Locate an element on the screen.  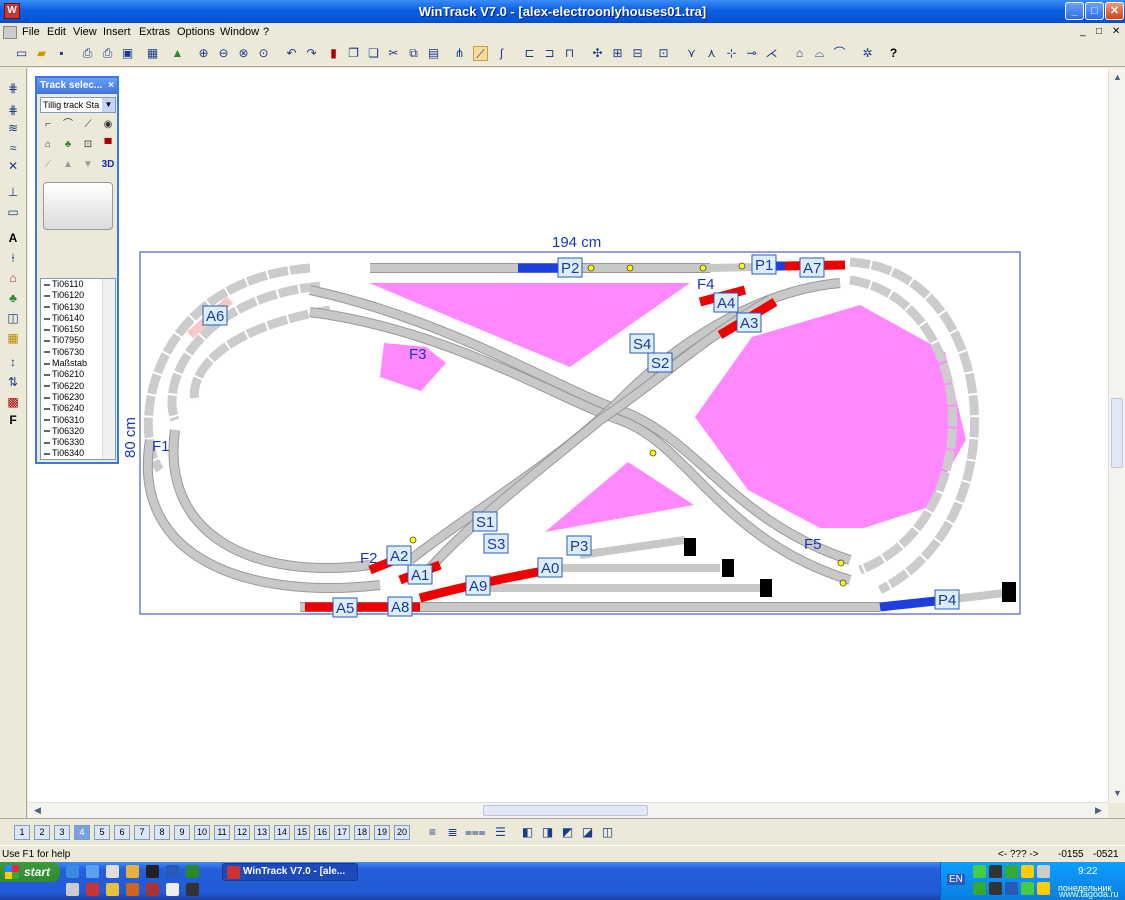
straight-track-icon: ⌐ is located at coordinates (48, 125).